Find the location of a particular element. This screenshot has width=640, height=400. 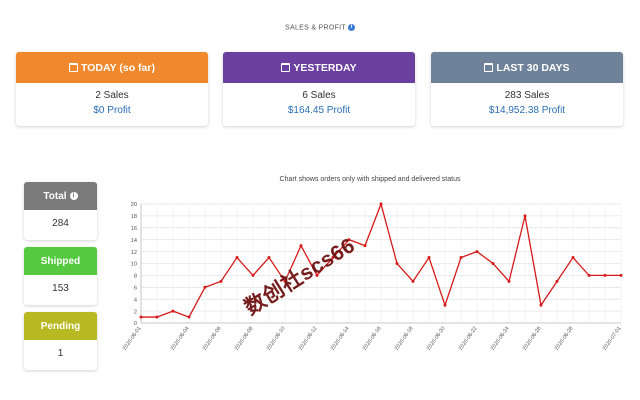

total-stat: Total i 284 is located at coordinates (60, 211).